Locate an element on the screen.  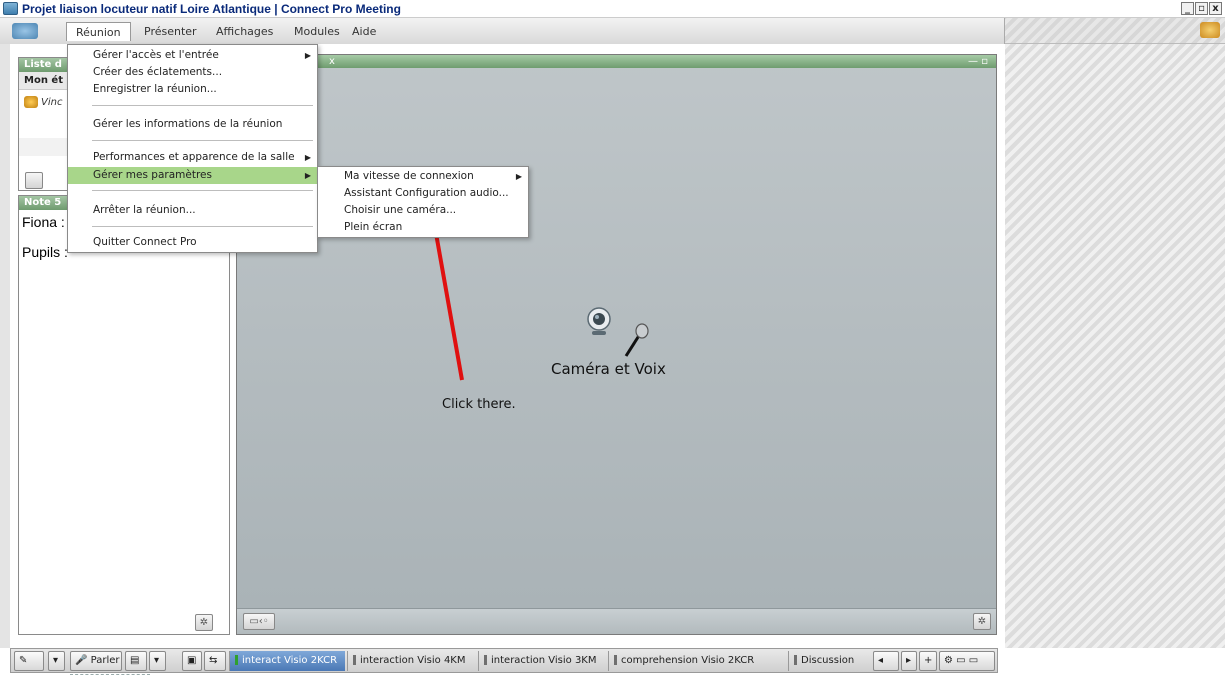
menu-item-label: Performances et apparence de la salle is located at coordinates (194, 157).